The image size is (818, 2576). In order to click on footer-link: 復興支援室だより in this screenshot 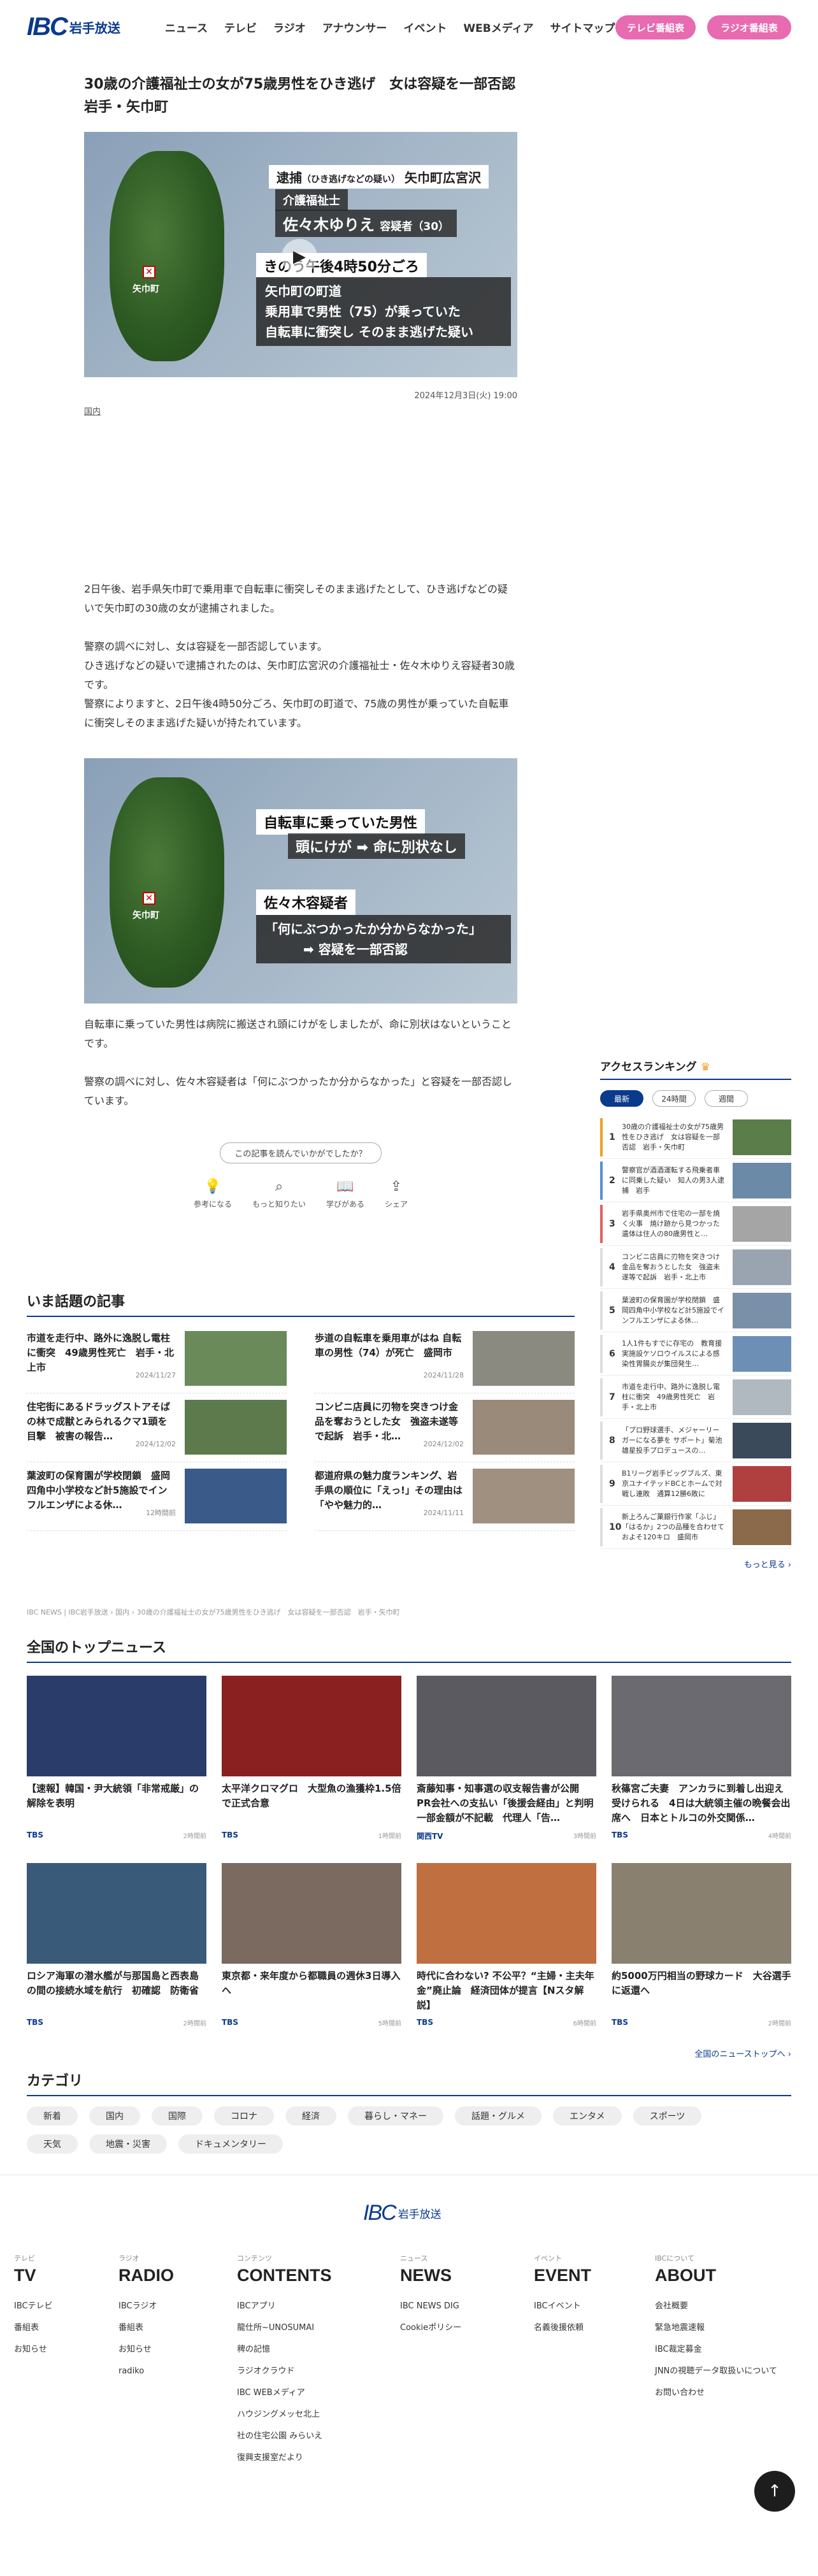, I will do `click(284, 2458)`.